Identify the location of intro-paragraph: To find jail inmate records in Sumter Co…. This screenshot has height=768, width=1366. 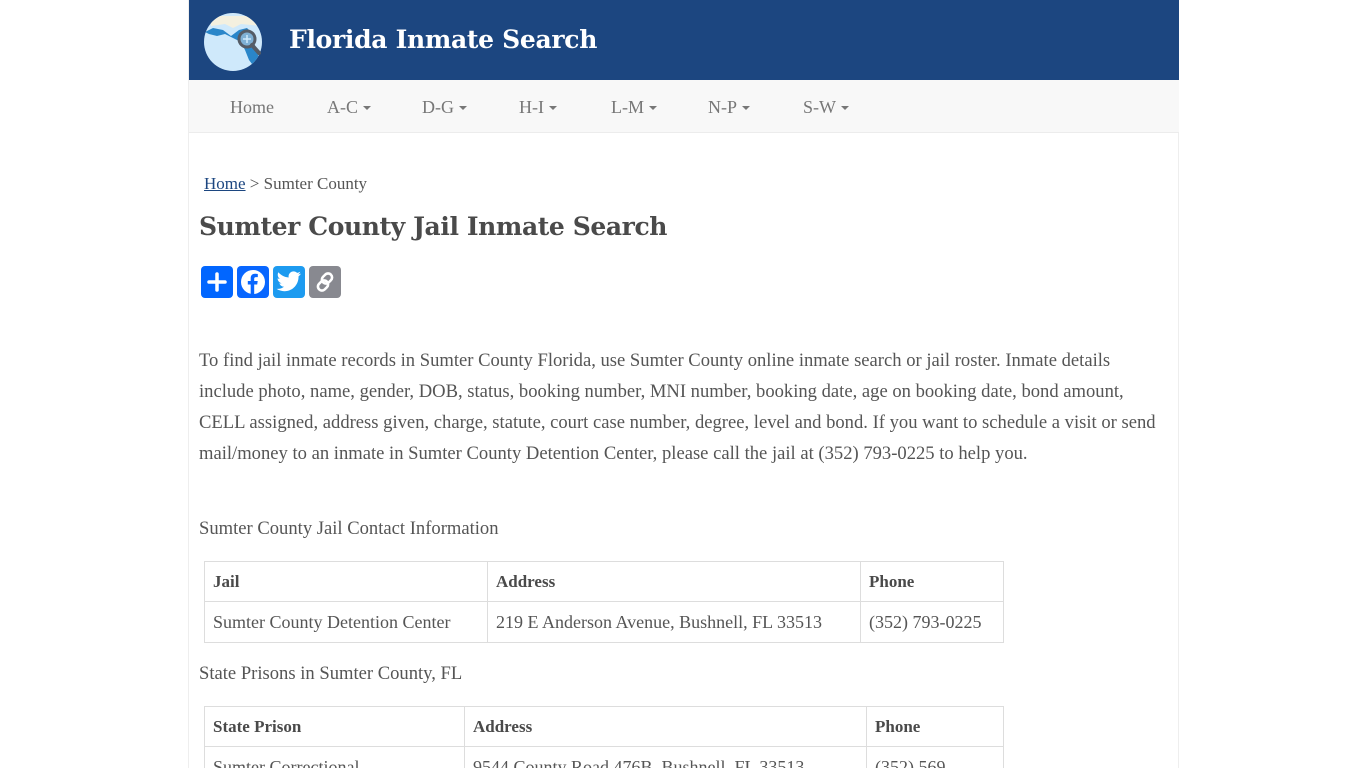
(677, 407).